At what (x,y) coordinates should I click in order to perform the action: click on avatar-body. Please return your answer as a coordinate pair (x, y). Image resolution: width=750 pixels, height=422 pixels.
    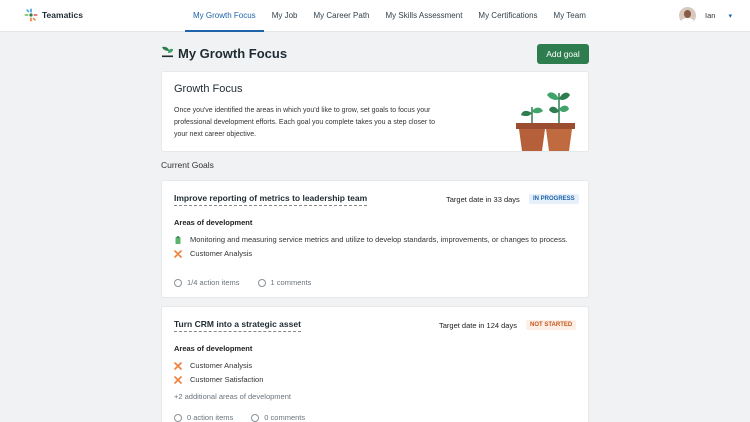
    Looking at the image, I should click on (687, 21).